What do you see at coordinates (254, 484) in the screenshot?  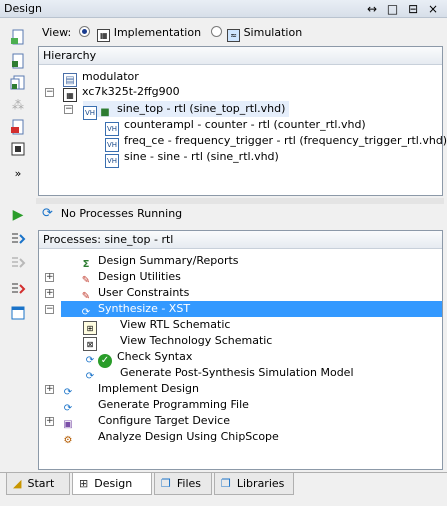 I see `tab-libraries: ❐ Libraries` at bounding box center [254, 484].